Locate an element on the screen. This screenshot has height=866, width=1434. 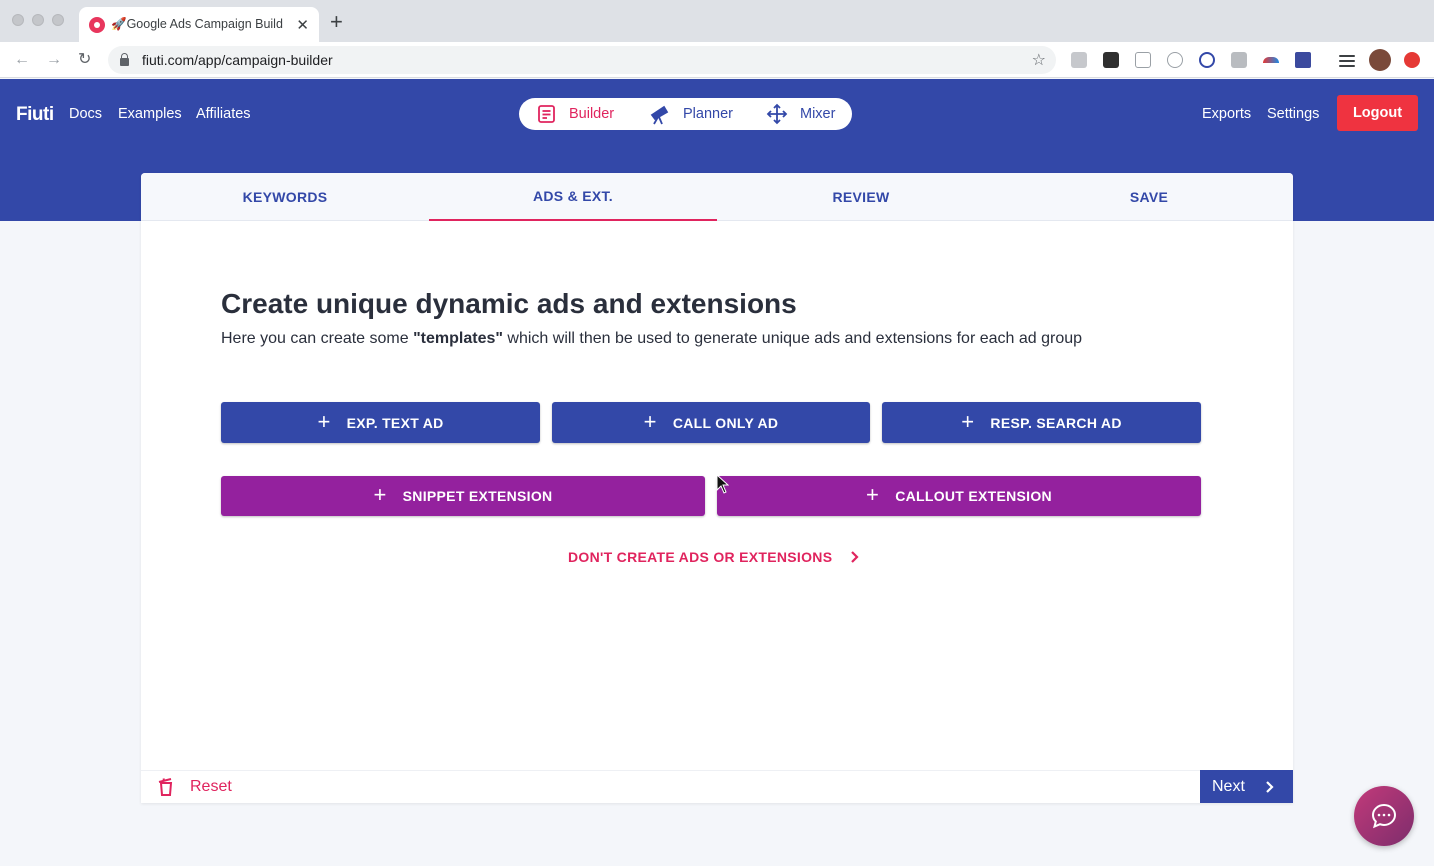
reset-button: Reset is located at coordinates (194, 787).